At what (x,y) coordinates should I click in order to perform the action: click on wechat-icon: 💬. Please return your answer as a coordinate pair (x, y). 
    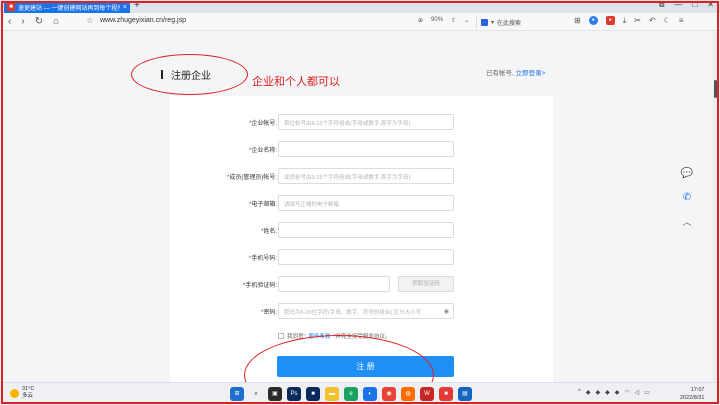
    Looking at the image, I should click on (687, 173).